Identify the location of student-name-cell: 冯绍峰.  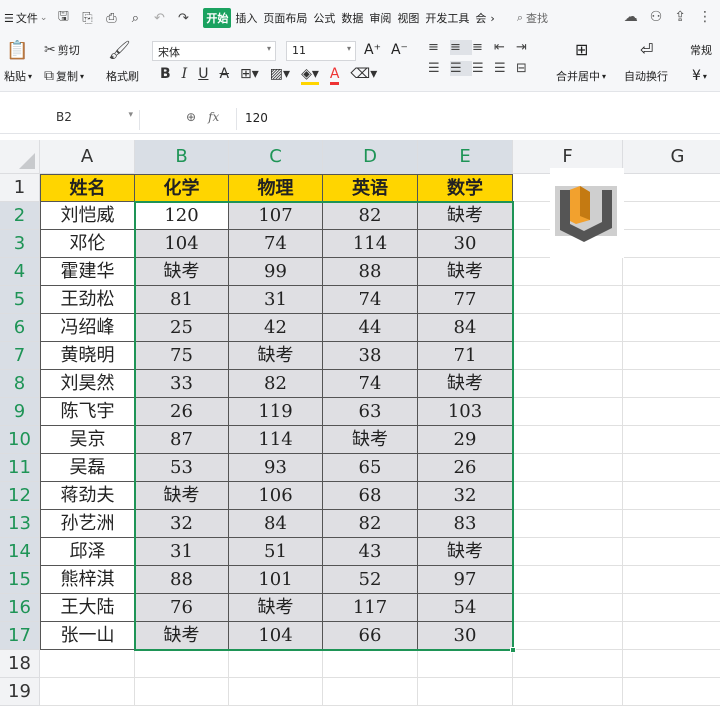
(87, 328).